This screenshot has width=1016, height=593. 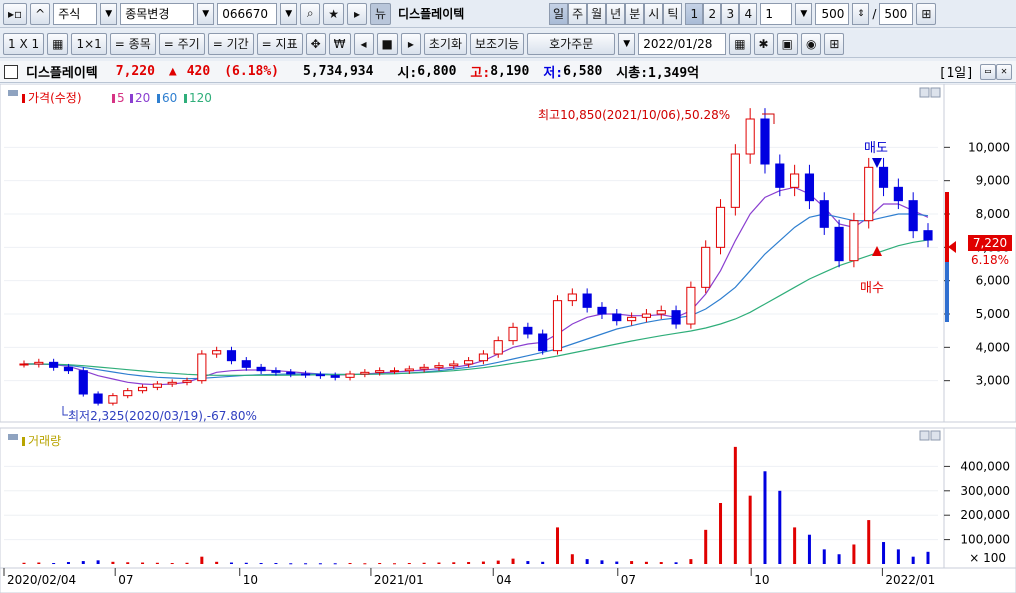 What do you see at coordinates (445, 43) in the screenshot?
I see `reset-button: 초기화` at bounding box center [445, 43].